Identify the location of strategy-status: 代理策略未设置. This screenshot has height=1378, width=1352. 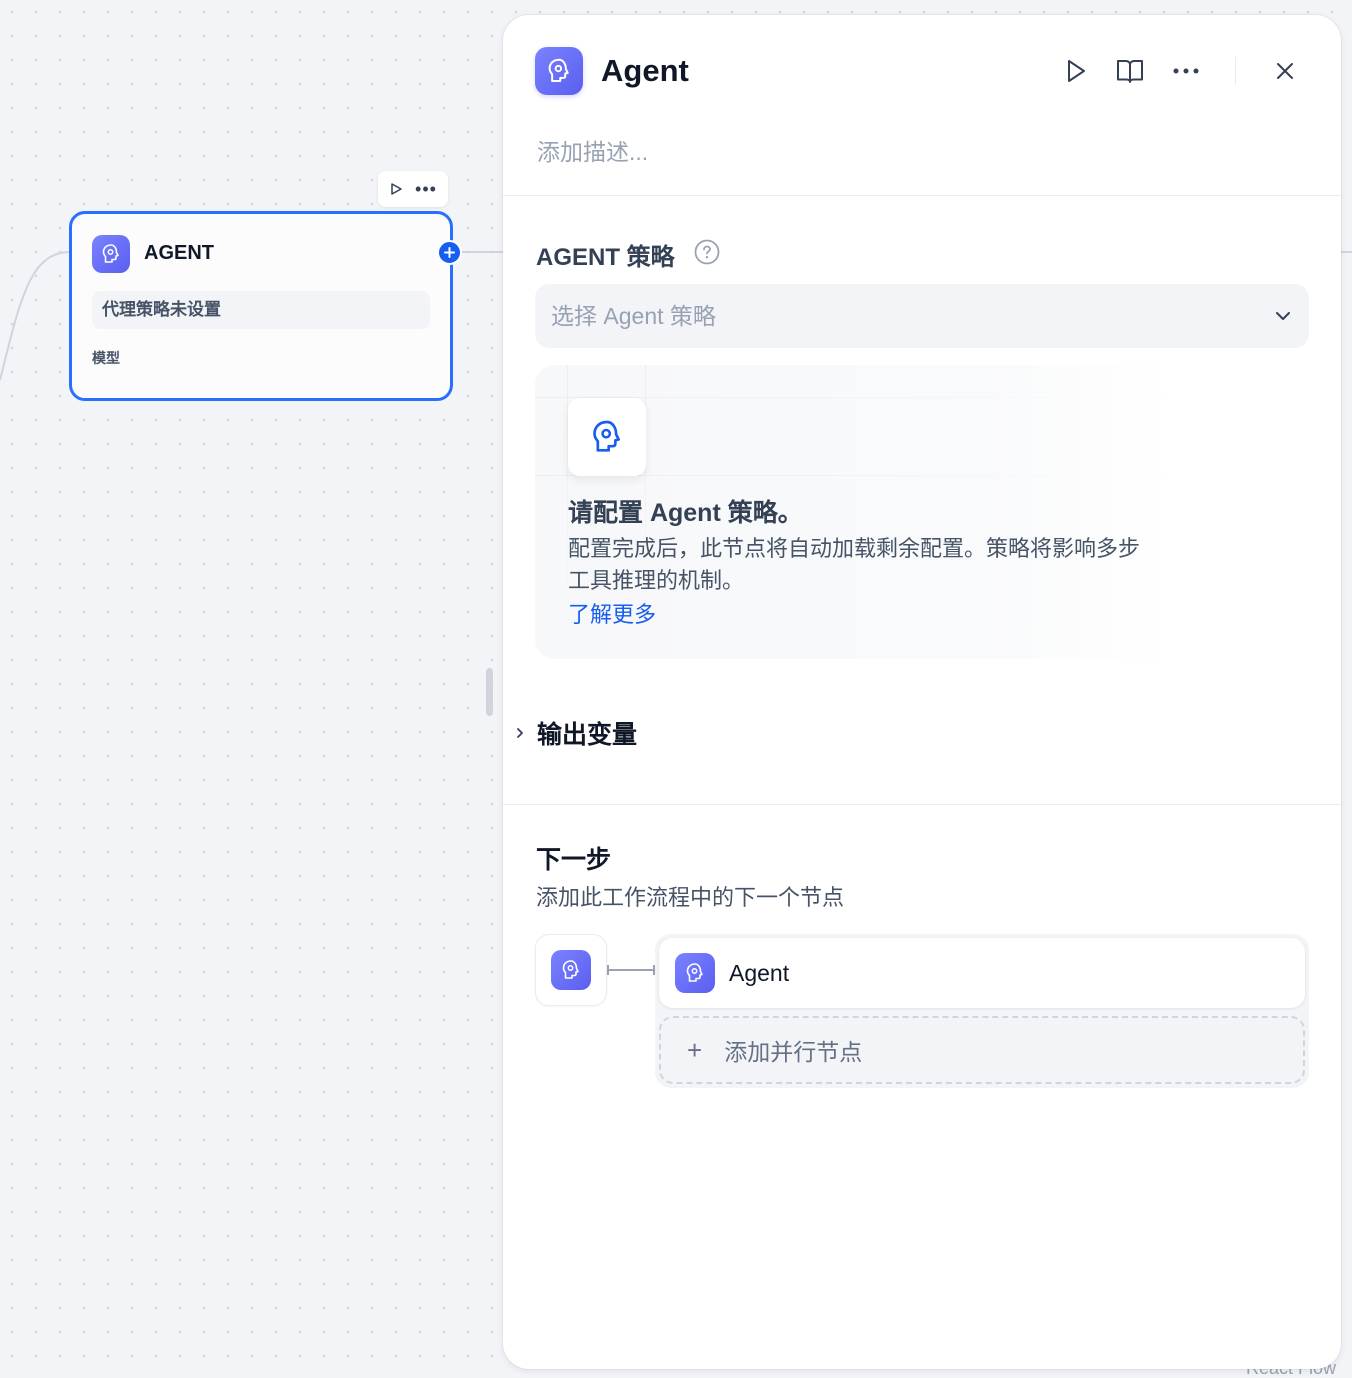
(261, 310).